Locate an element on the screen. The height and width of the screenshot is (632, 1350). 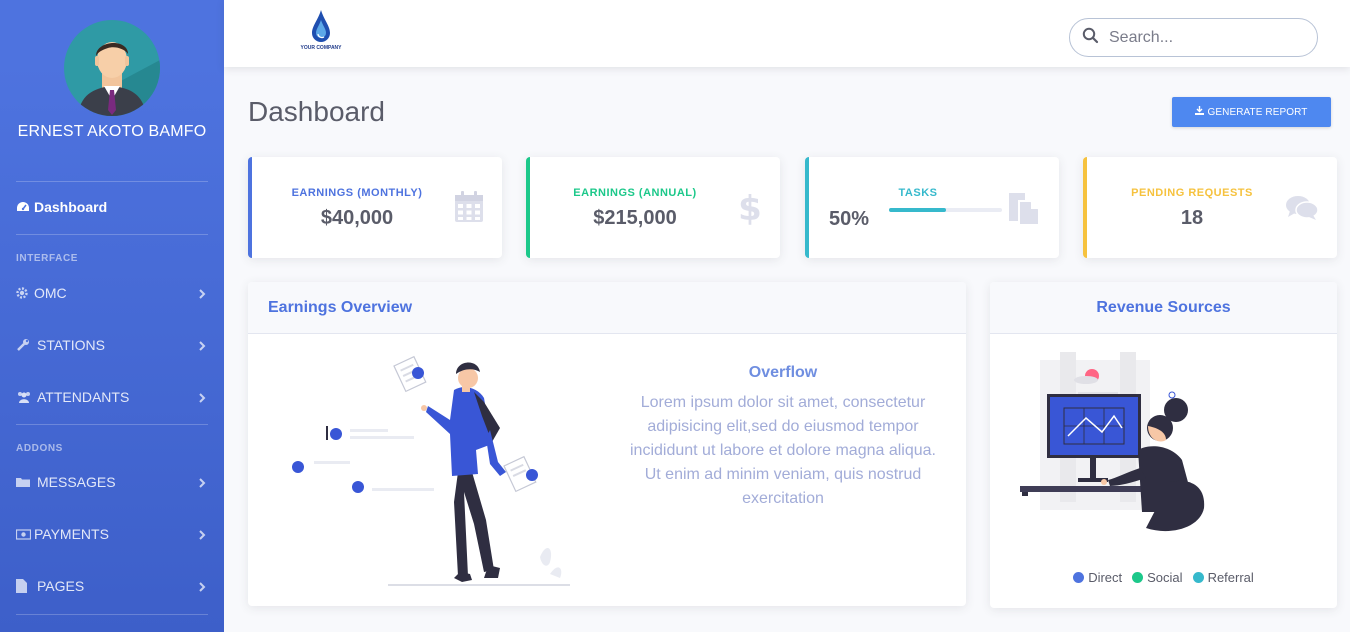
generate-report-button: GENERATE REPORT is located at coordinates (1251, 112).